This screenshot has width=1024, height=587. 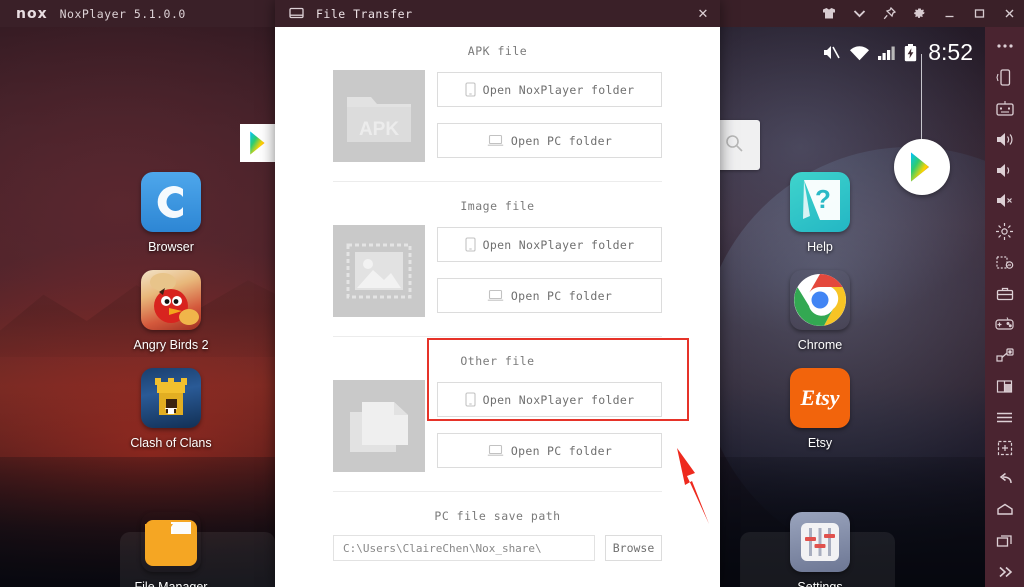 What do you see at coordinates (464, 548) in the screenshot?
I see `save-path-input` at bounding box center [464, 548].